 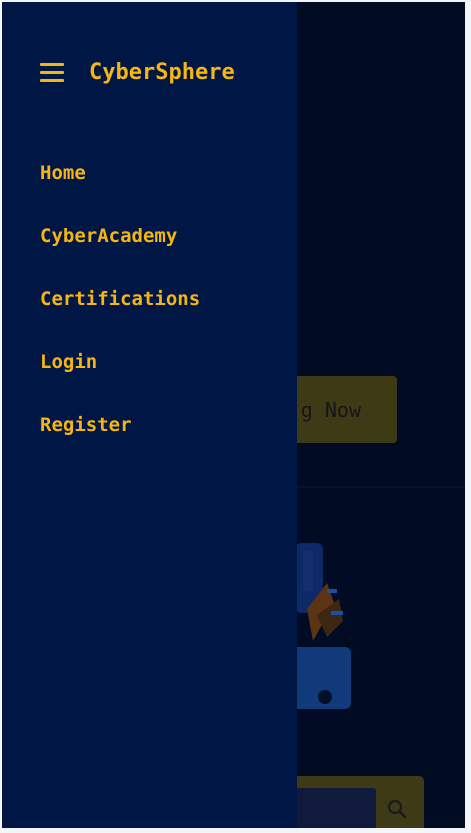 I want to click on drawer-brand-title: CyberSphere, so click(x=162, y=72).